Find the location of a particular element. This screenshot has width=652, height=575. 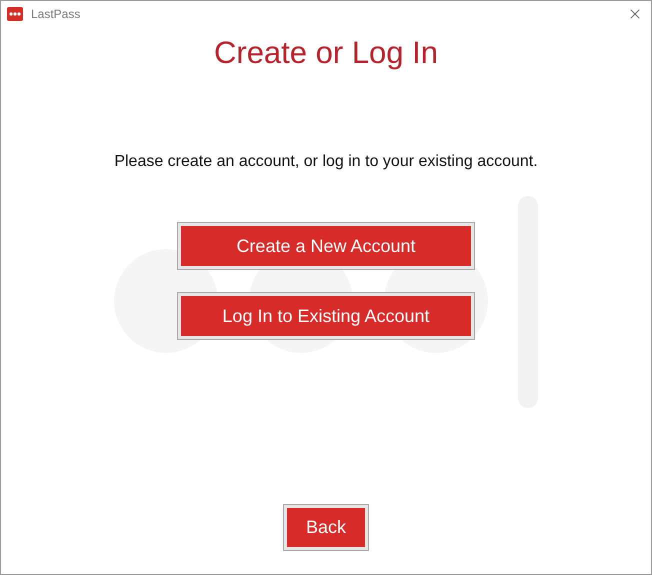

action-button: Log In to Existing Account is located at coordinates (326, 316).